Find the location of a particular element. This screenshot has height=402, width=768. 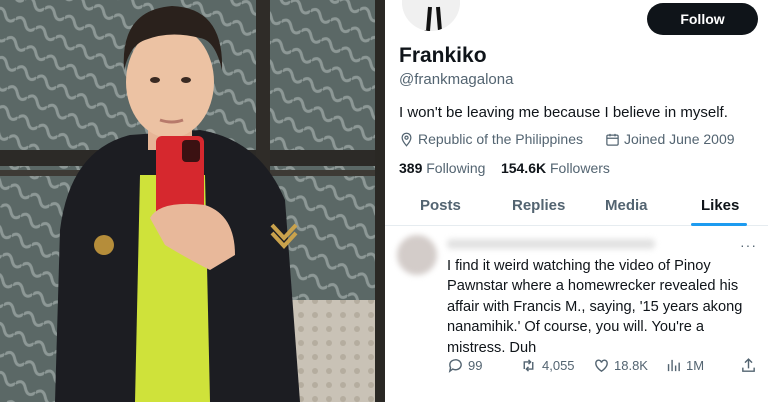

tab-likes: Likes is located at coordinates (720, 205).